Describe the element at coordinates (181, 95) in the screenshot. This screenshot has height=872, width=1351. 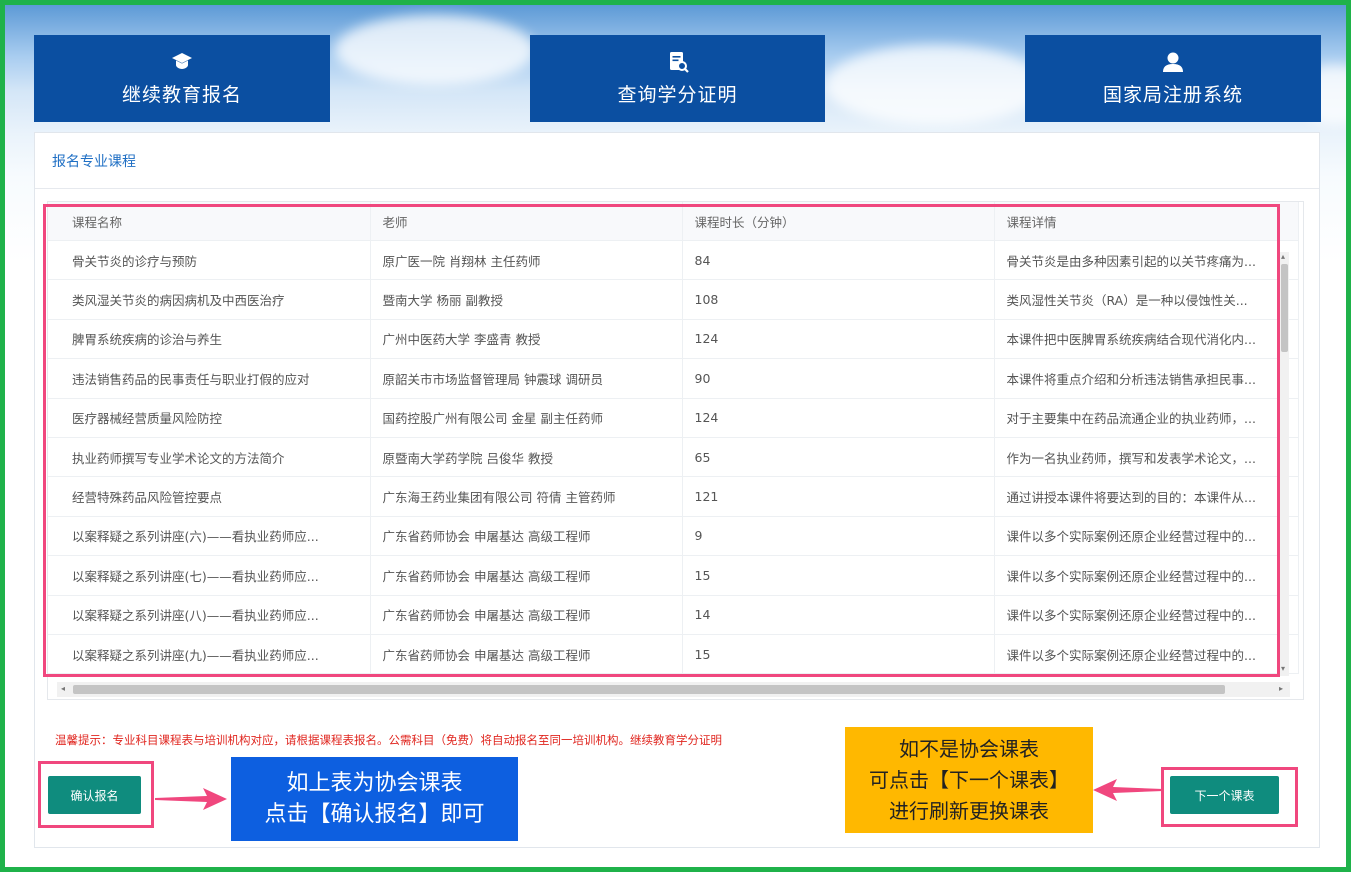
I see `nav-button-label: 继续教育报名` at that location.